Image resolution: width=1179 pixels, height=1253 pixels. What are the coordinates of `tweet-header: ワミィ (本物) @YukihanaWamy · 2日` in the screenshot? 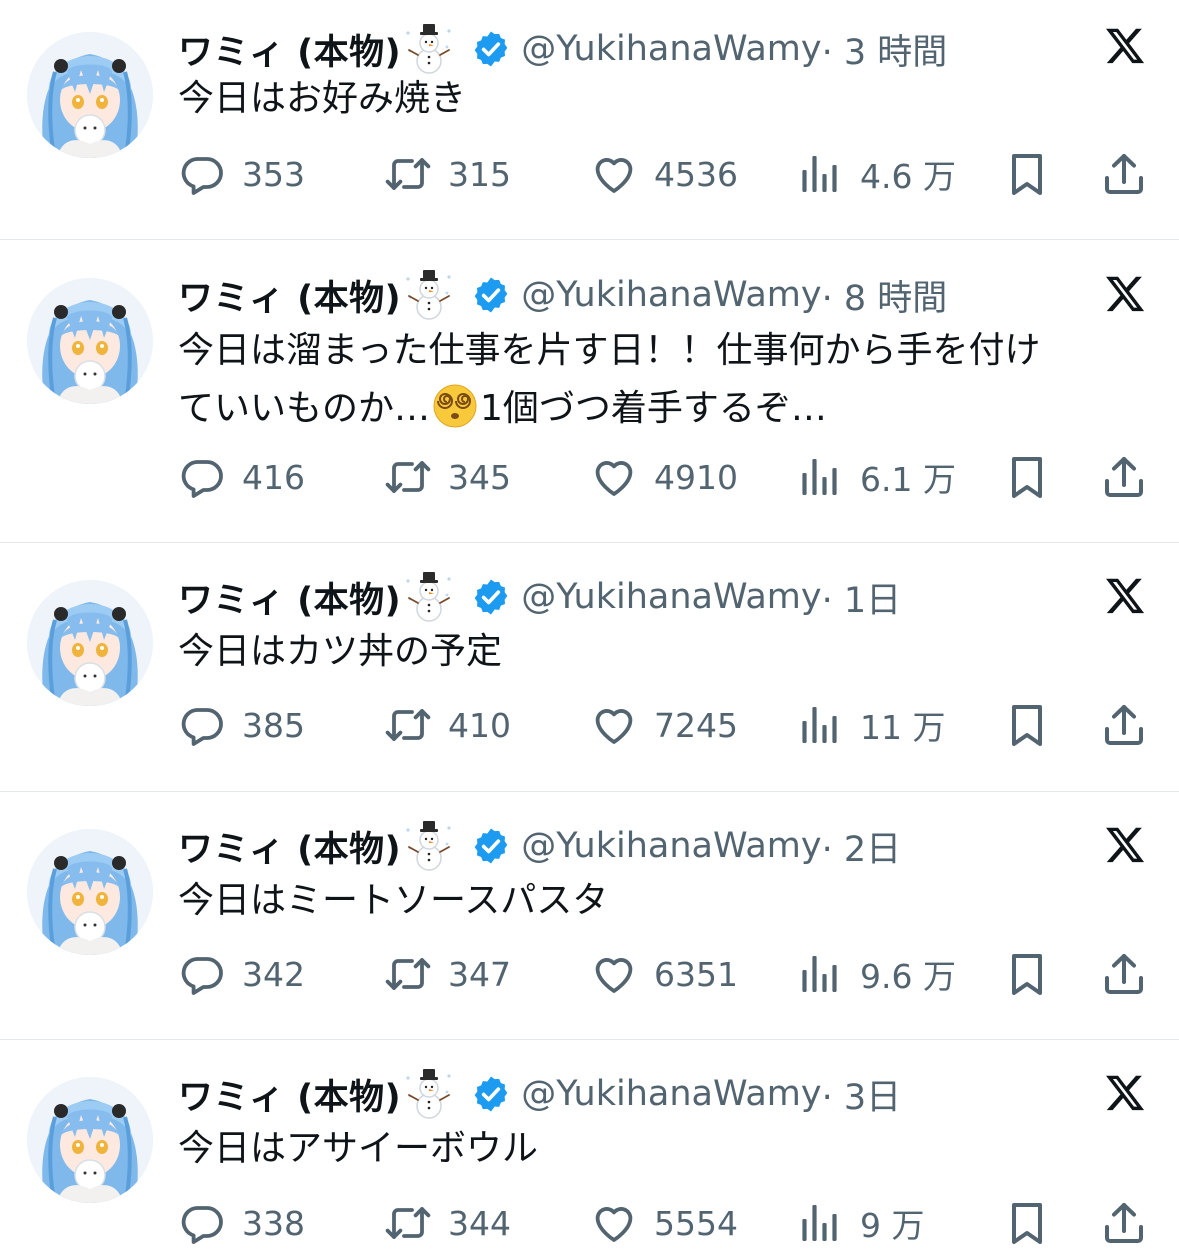 It's located at (539, 846).